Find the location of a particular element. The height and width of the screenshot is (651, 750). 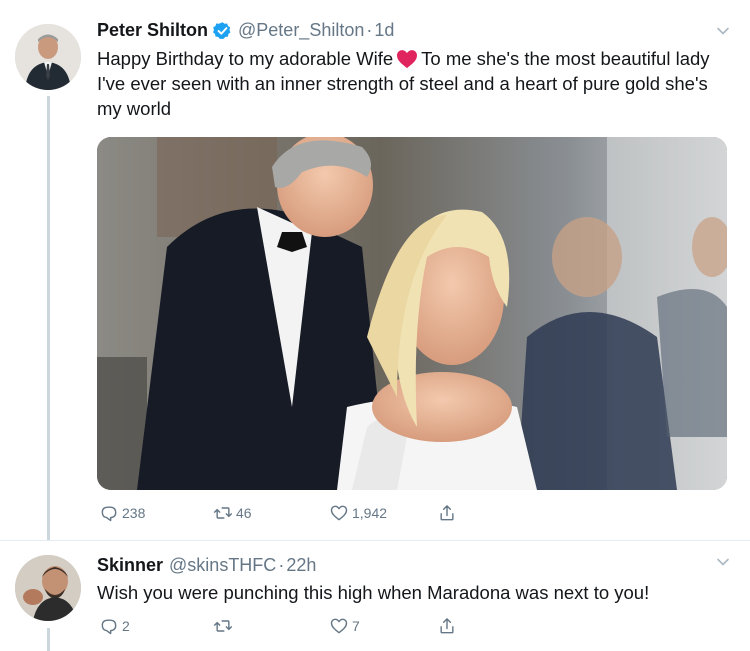

tweet-header: Peter Shilton @Peter_Shilton · 1d is located at coordinates (245, 30).